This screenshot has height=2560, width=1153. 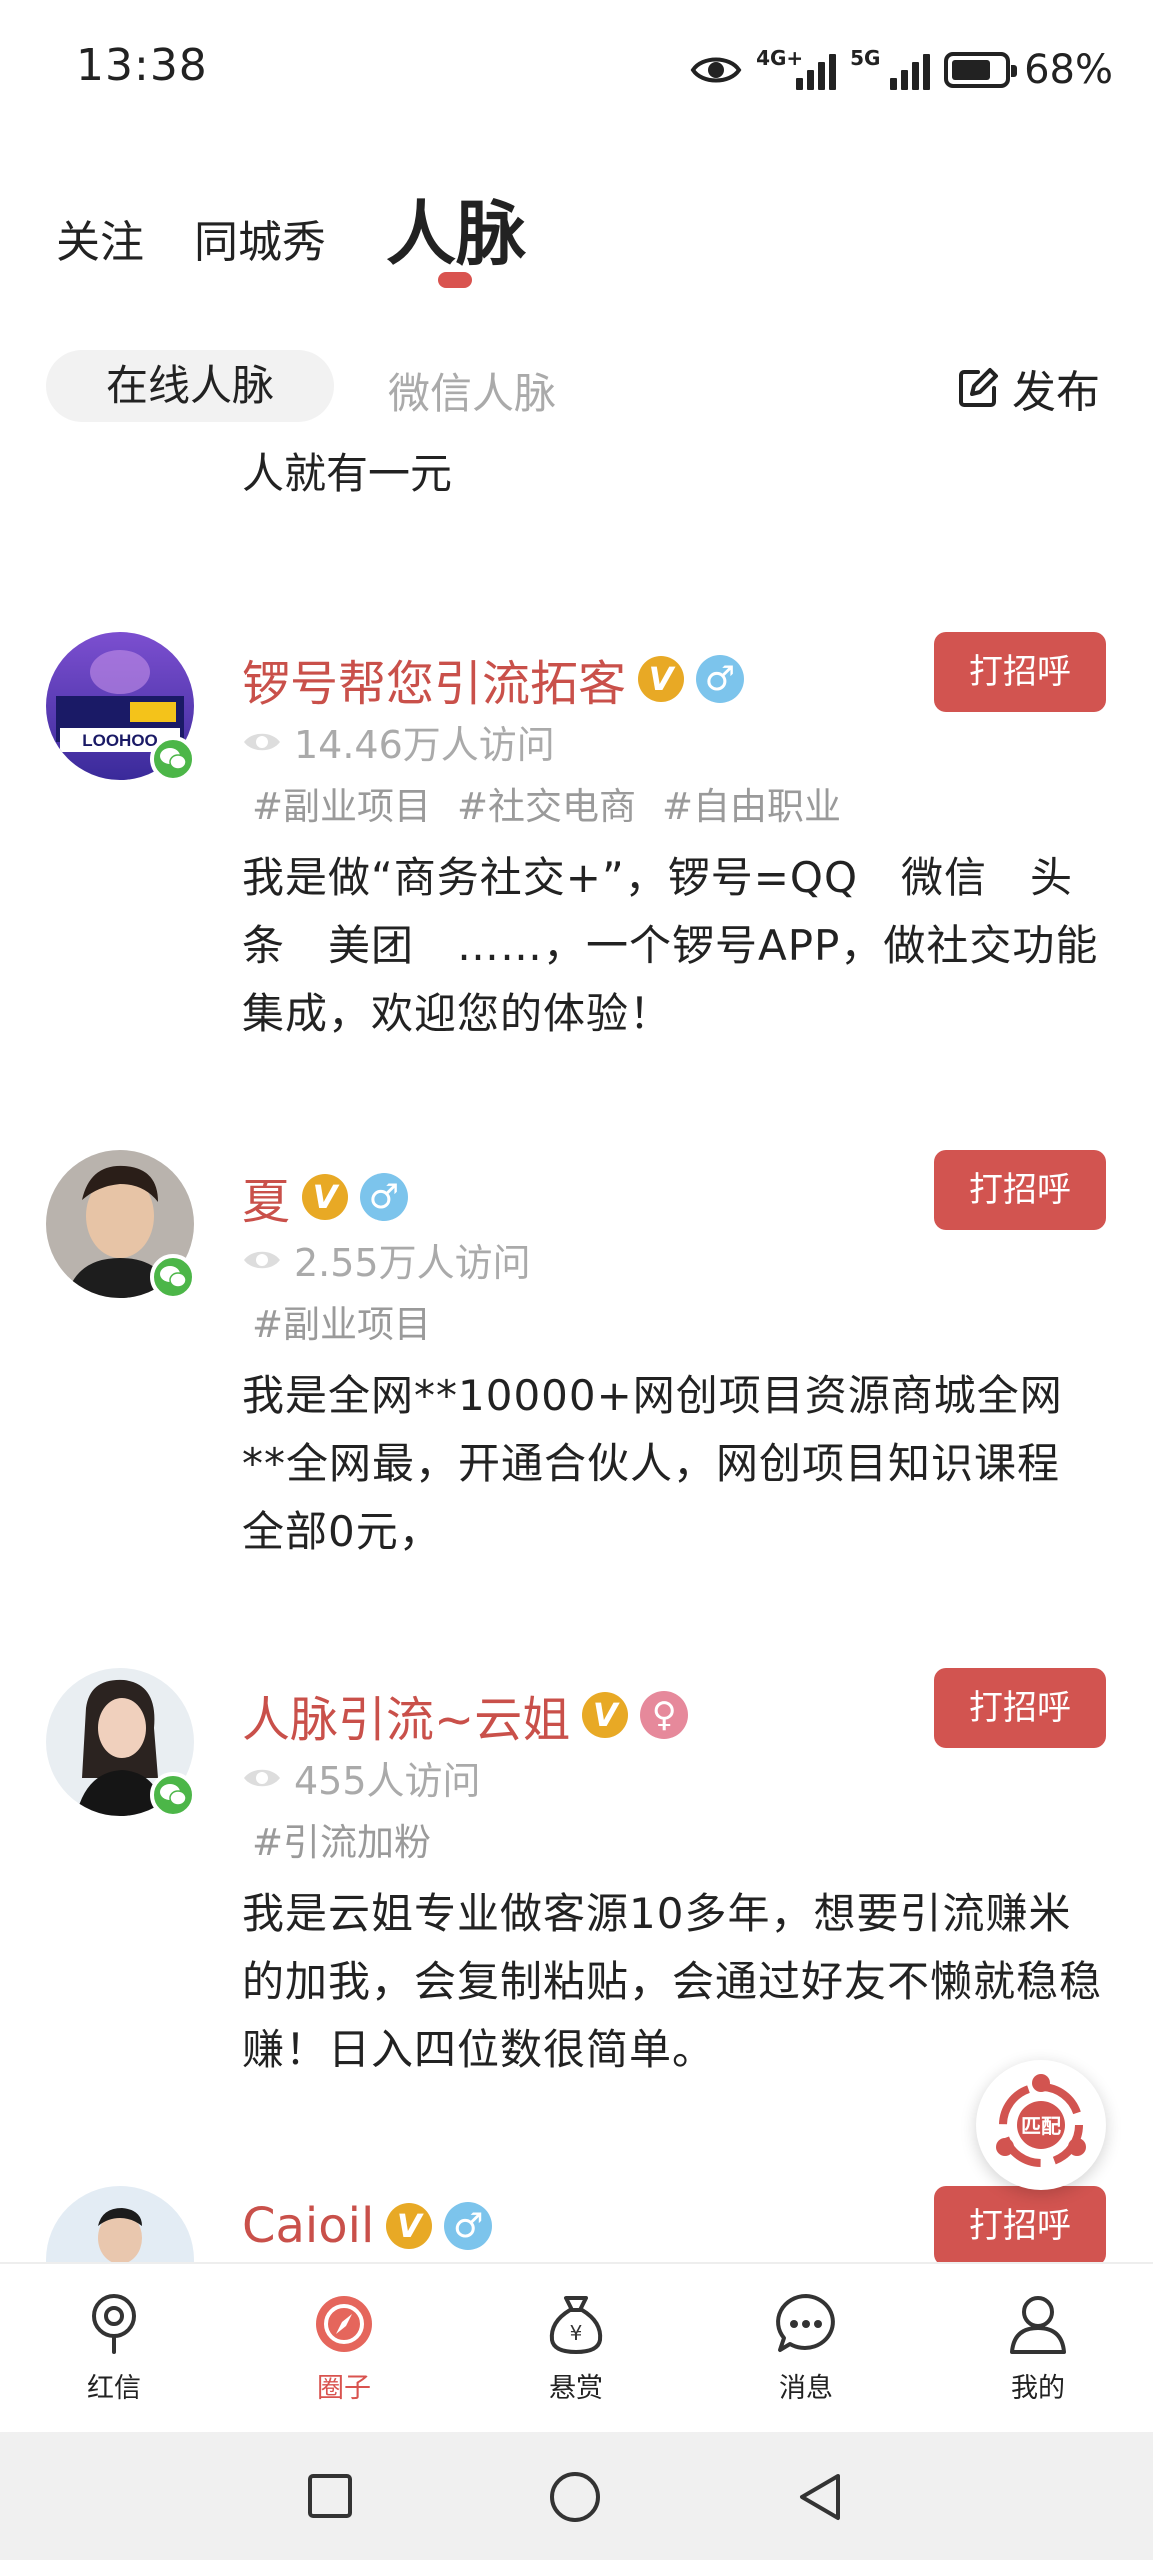 What do you see at coordinates (576, 70) in the screenshot?
I see `status-bar: 13:38 4G+ 5G 68%` at bounding box center [576, 70].